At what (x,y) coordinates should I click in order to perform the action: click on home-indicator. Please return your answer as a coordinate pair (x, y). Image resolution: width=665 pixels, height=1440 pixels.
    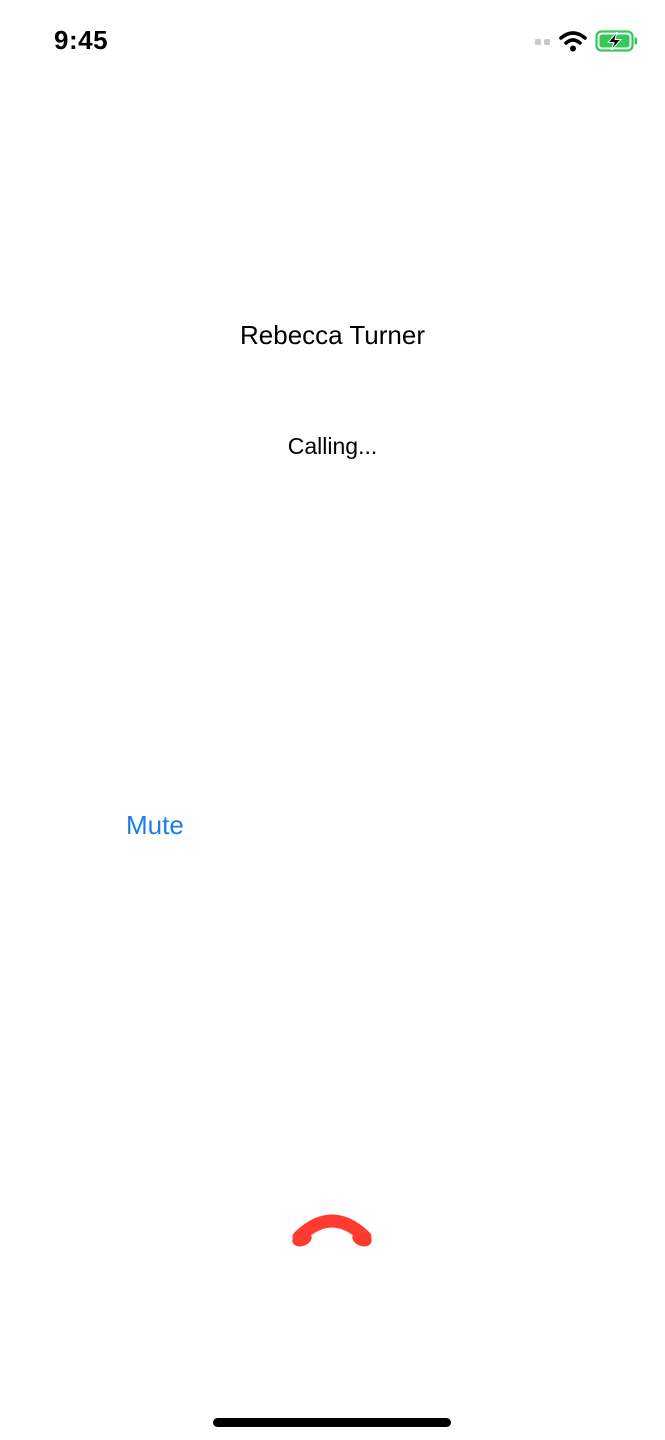
    Looking at the image, I should click on (332, 1422).